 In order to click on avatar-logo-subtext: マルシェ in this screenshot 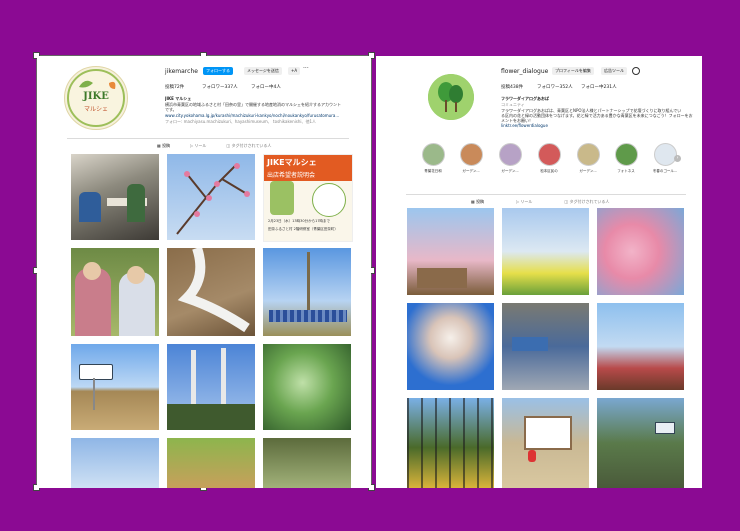, I will do `click(95, 109)`.